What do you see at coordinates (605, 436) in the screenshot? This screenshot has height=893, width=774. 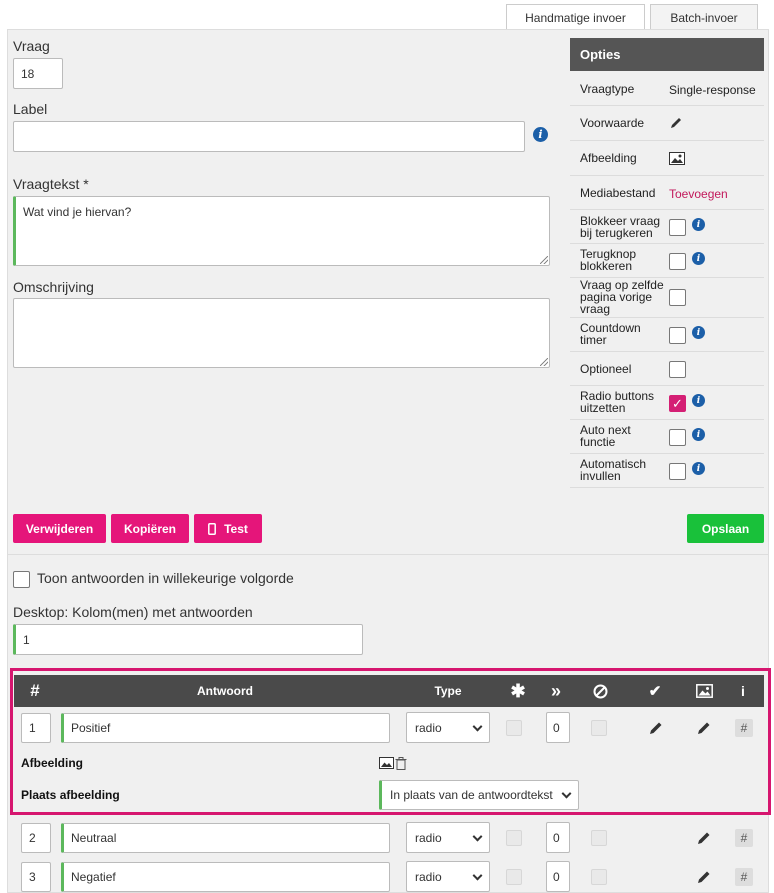 I see `option-key: Auto next functie` at bounding box center [605, 436].